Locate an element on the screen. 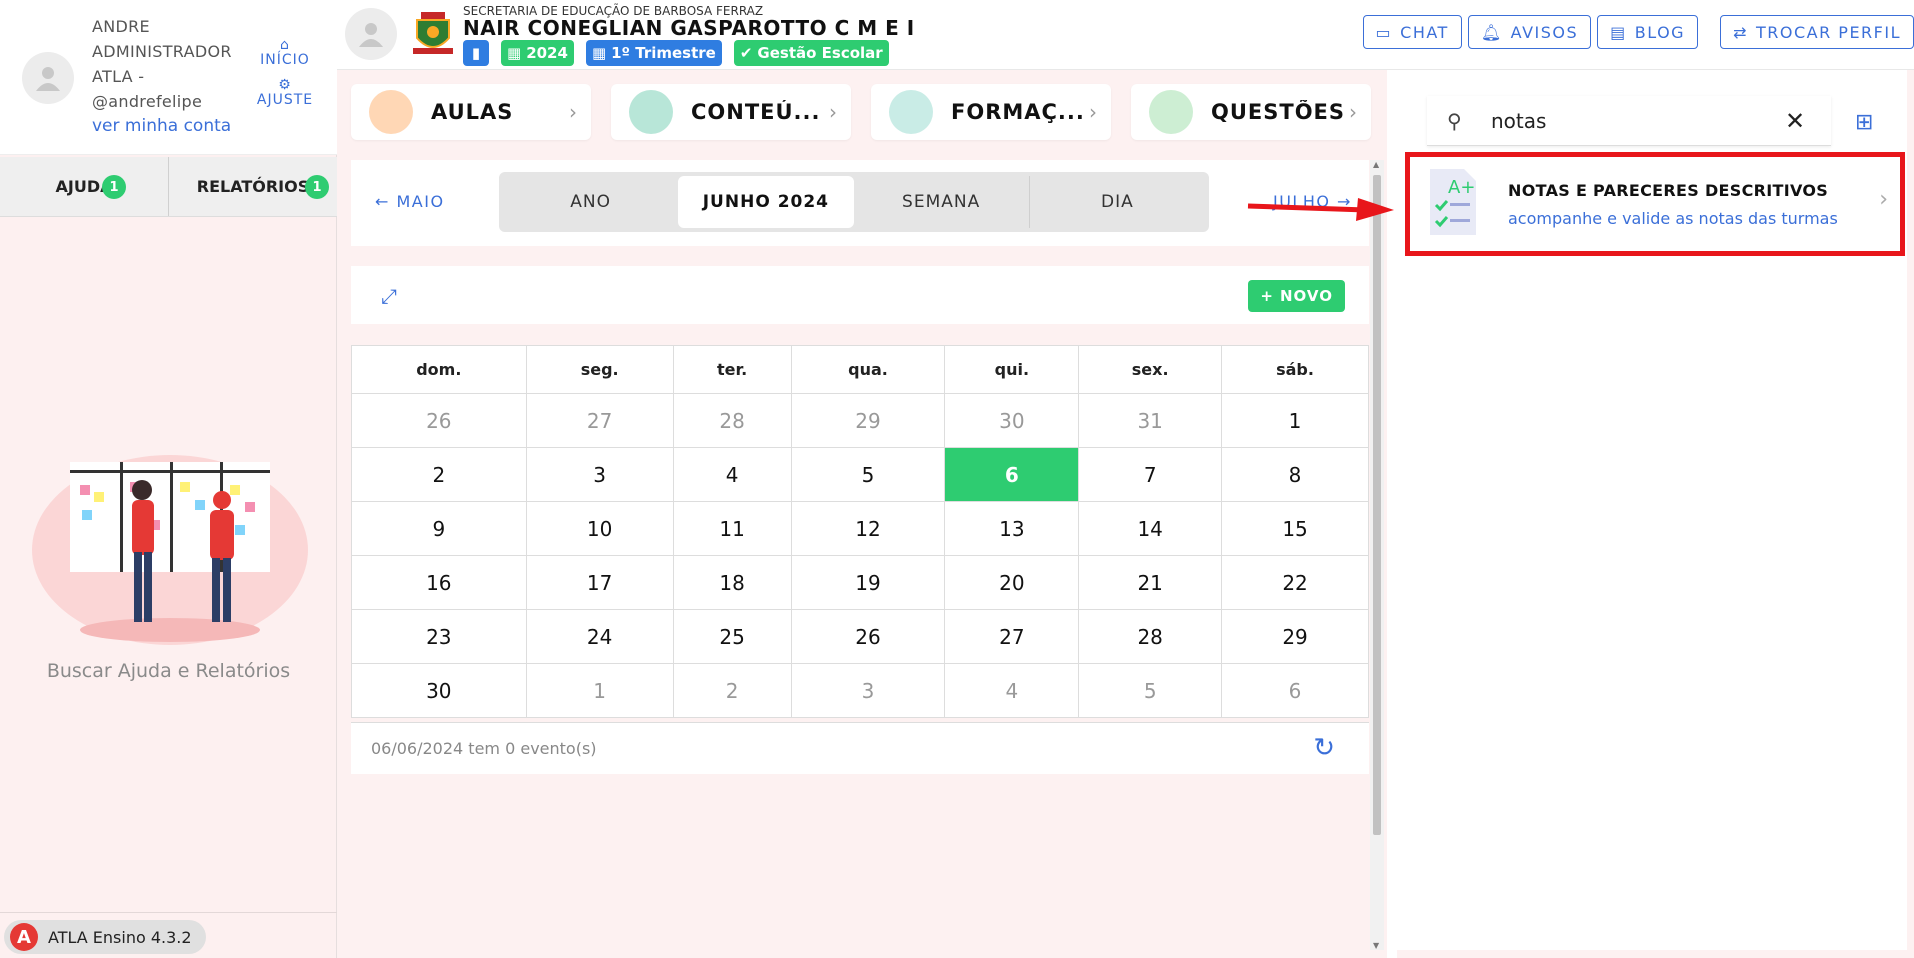  calendar-day: 18 is located at coordinates (732, 582).